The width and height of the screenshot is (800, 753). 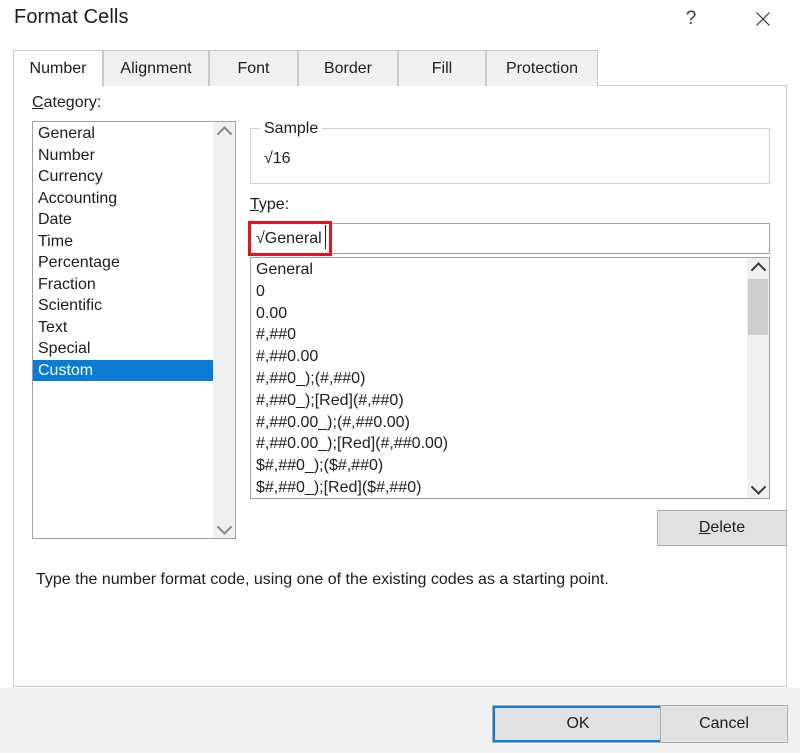 What do you see at coordinates (123, 370) in the screenshot?
I see `category-item-custom: Custom` at bounding box center [123, 370].